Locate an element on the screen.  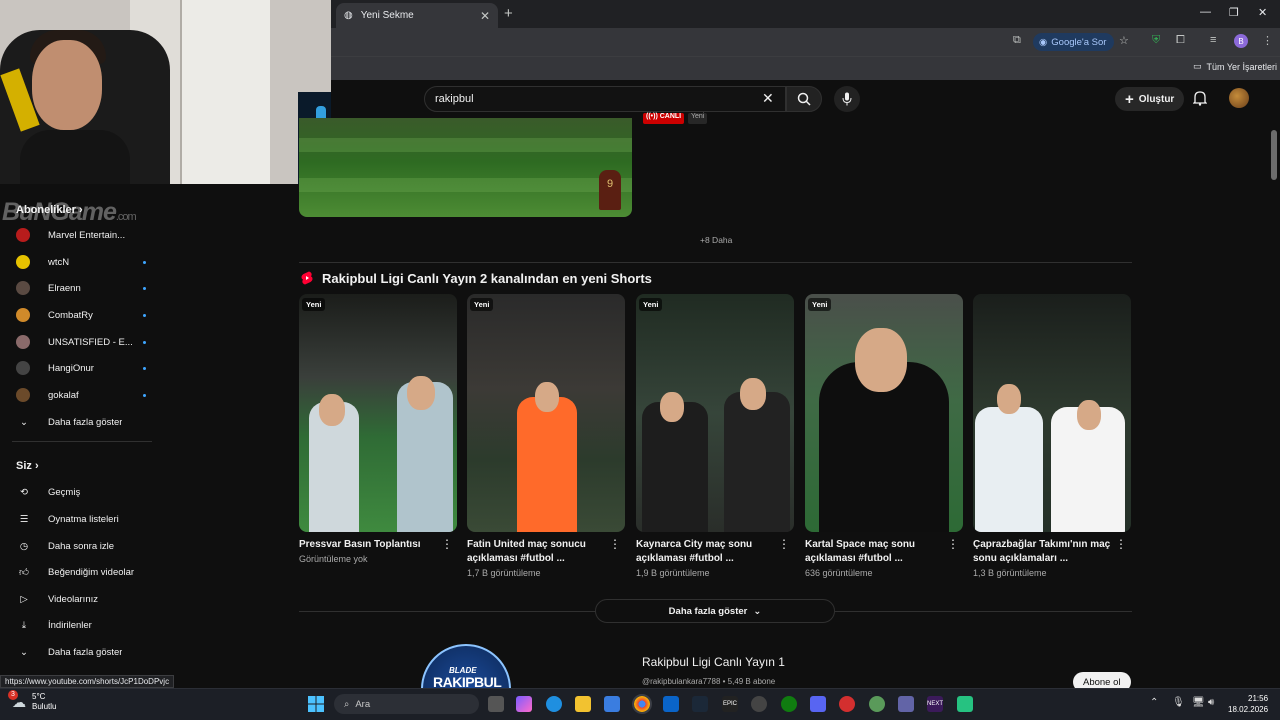
sidebar-item-liked: 👍︎ Beğendiğim videolar is located at coordinates (81, 572).